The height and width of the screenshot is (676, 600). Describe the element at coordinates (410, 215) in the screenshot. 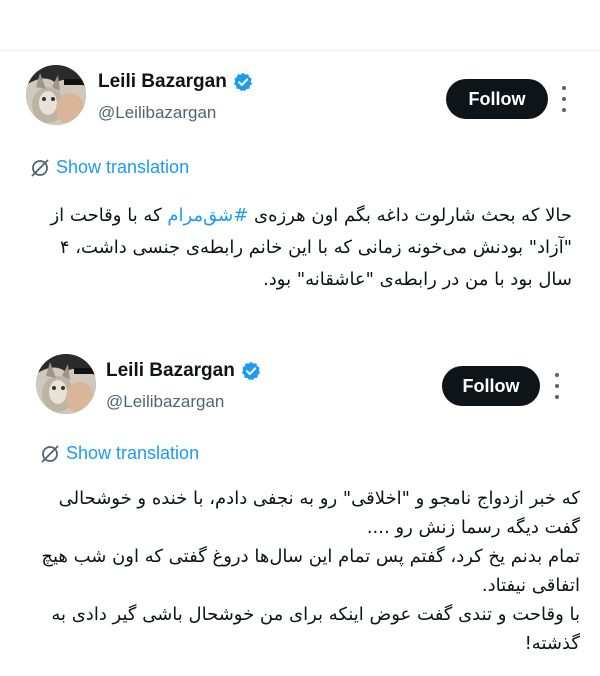

I see `tweet-text-part: حالا که بحث شارلوت داغه بگم اون هرزه‌ی` at that location.